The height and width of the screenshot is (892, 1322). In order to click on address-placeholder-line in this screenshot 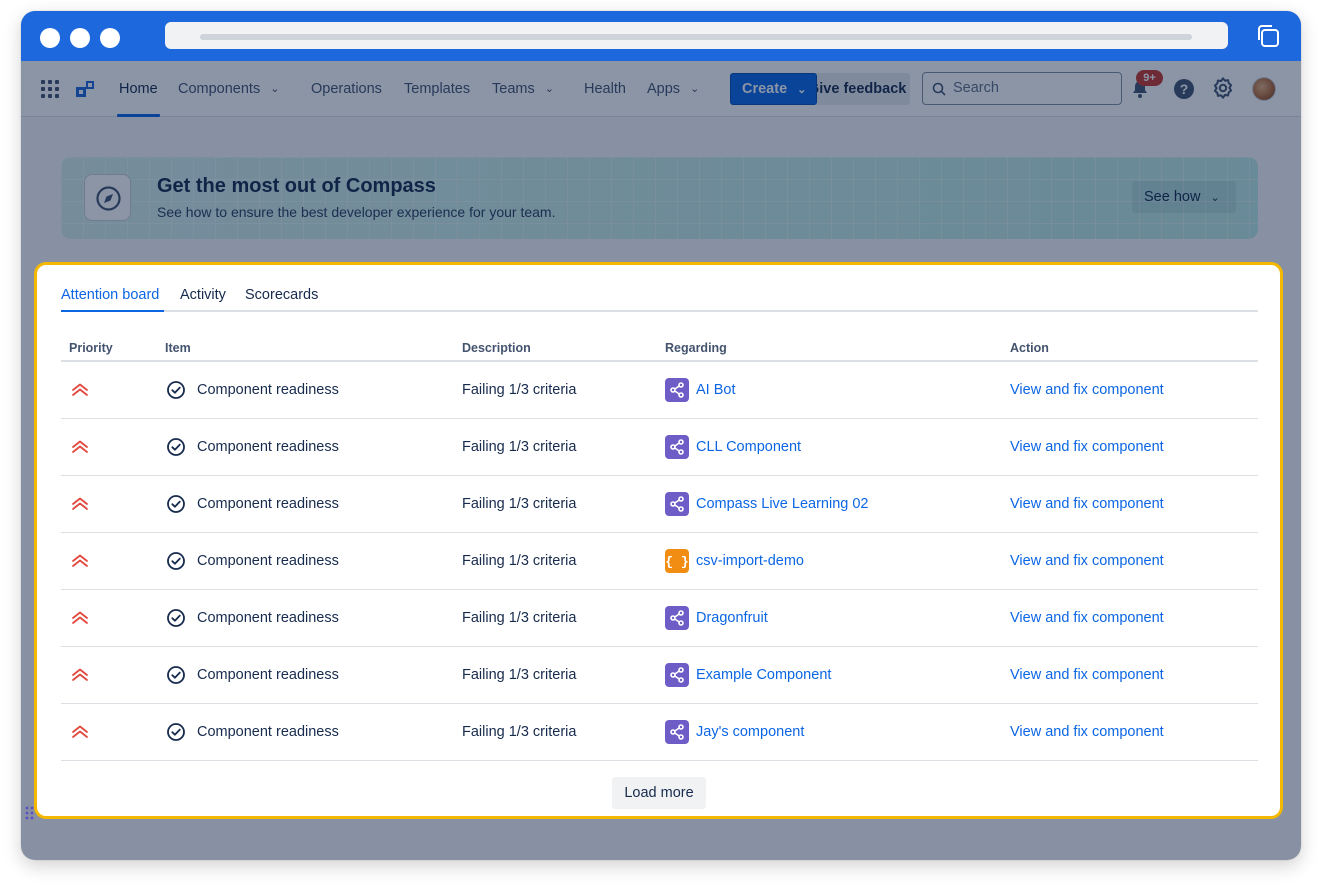, I will do `click(696, 37)`.